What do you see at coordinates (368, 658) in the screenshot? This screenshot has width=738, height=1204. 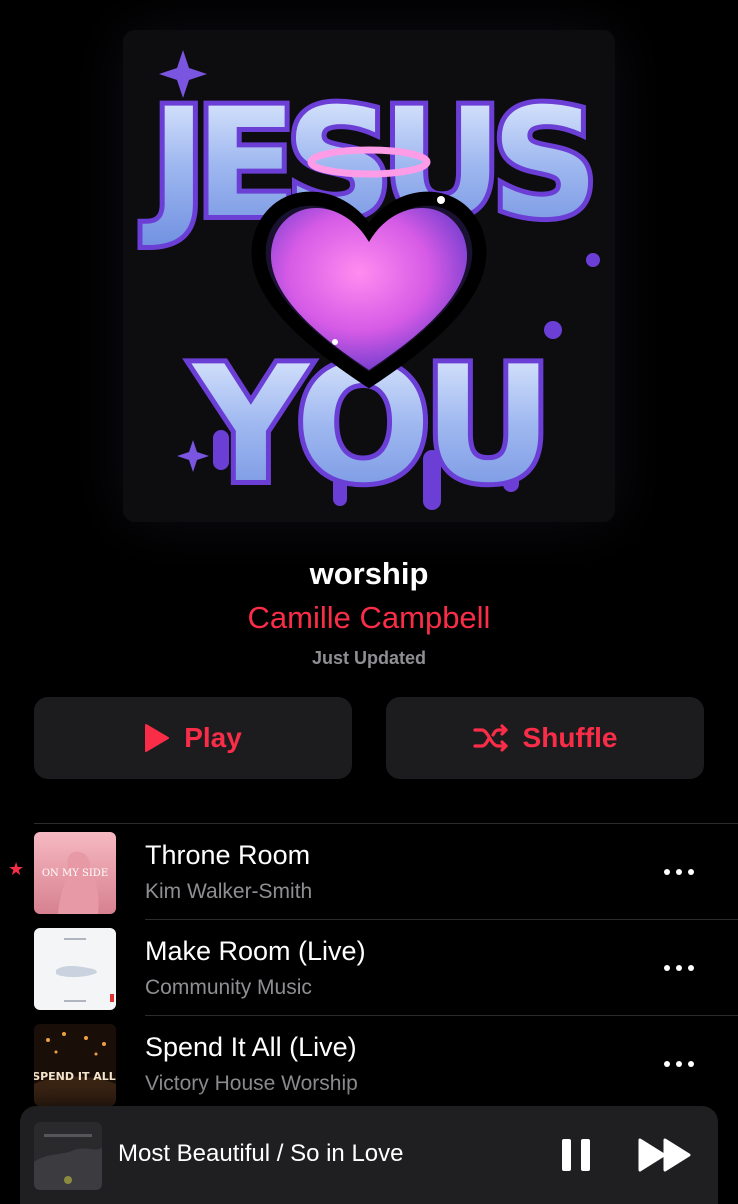 I see `playlist-updated-status: Just Updated` at bounding box center [368, 658].